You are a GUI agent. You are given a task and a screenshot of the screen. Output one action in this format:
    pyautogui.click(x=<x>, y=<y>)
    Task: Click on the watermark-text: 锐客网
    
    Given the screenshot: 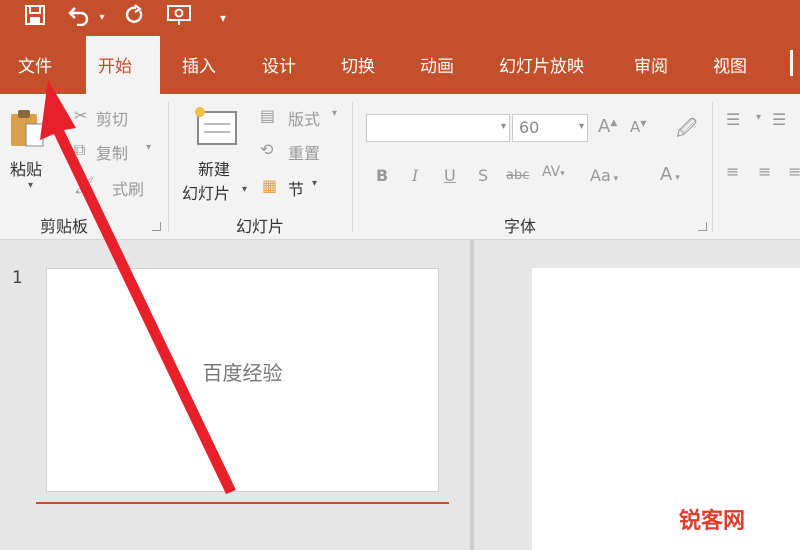 What is the action you would take?
    pyautogui.click(x=712, y=521)
    